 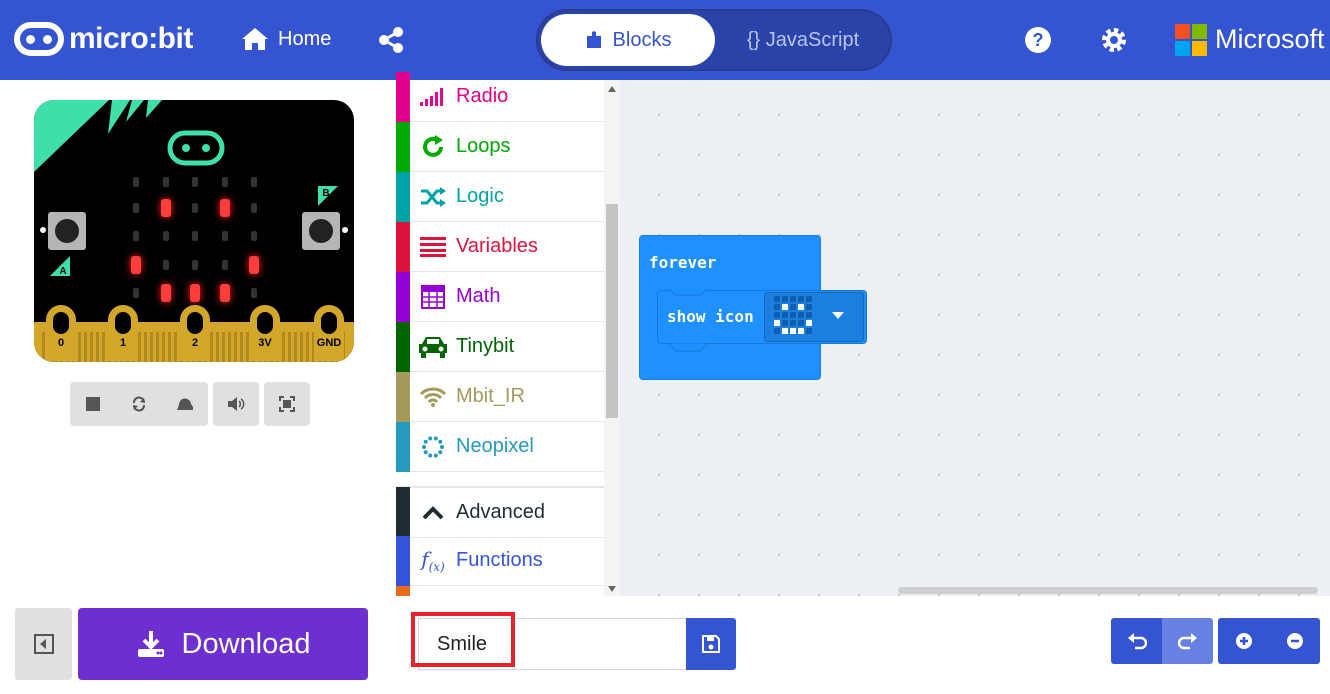 What do you see at coordinates (265, 333) in the screenshot?
I see `pin-3v` at bounding box center [265, 333].